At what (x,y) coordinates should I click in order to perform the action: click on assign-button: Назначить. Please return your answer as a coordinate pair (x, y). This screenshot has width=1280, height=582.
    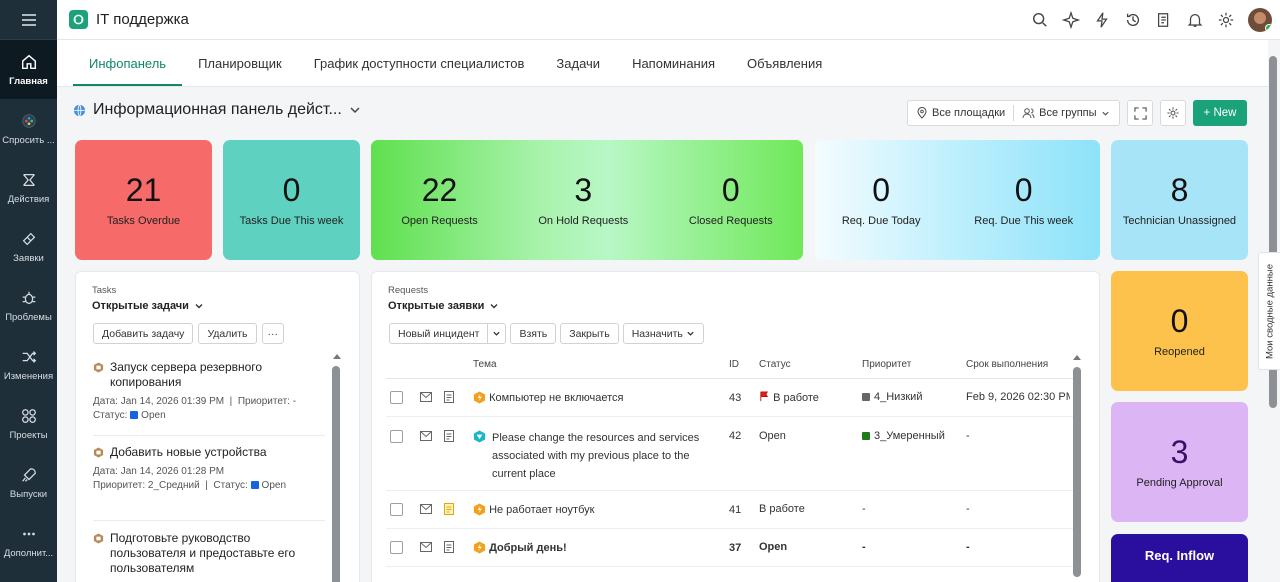
    Looking at the image, I should click on (663, 333).